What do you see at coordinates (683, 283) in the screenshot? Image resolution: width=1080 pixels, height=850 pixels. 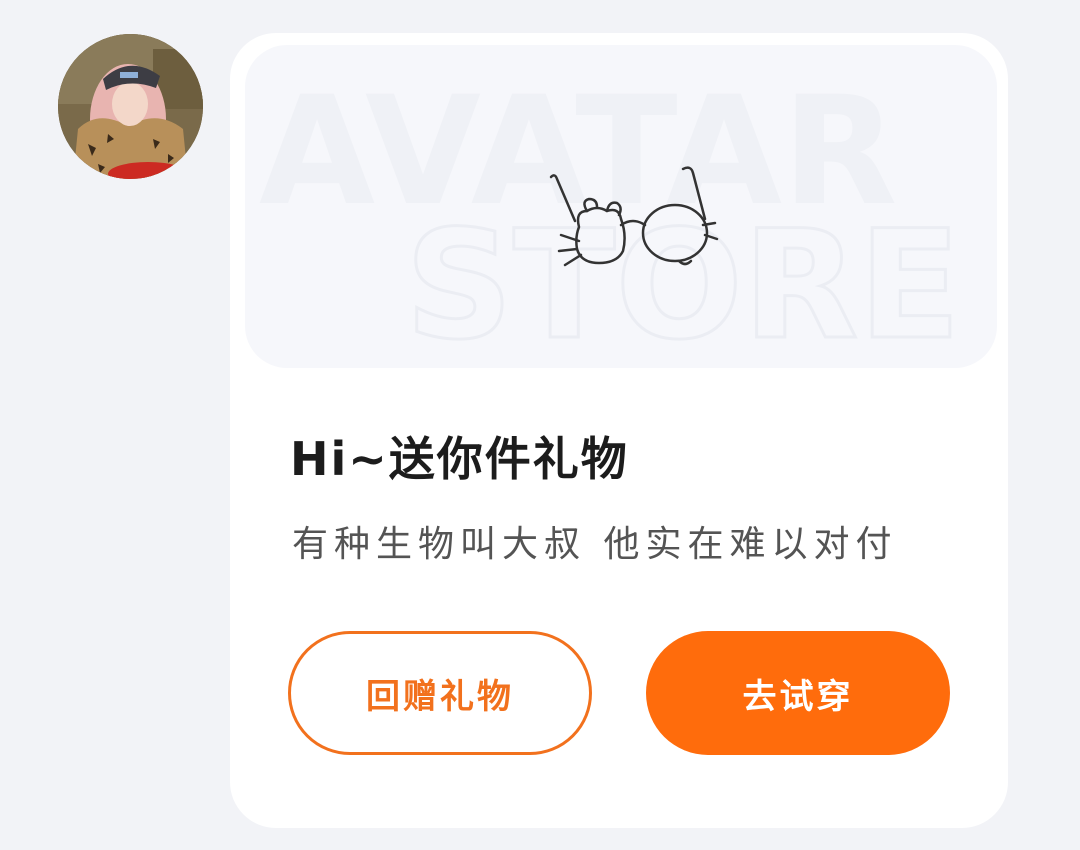 I see `banner-watermark-store: STORE` at bounding box center [683, 283].